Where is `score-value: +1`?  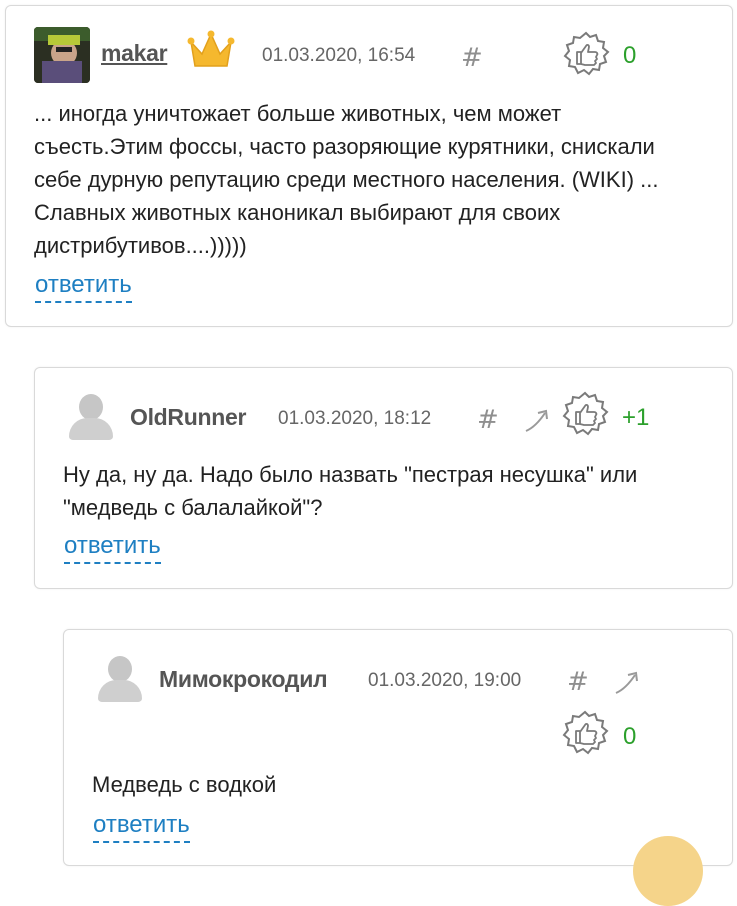 score-value: +1 is located at coordinates (636, 417).